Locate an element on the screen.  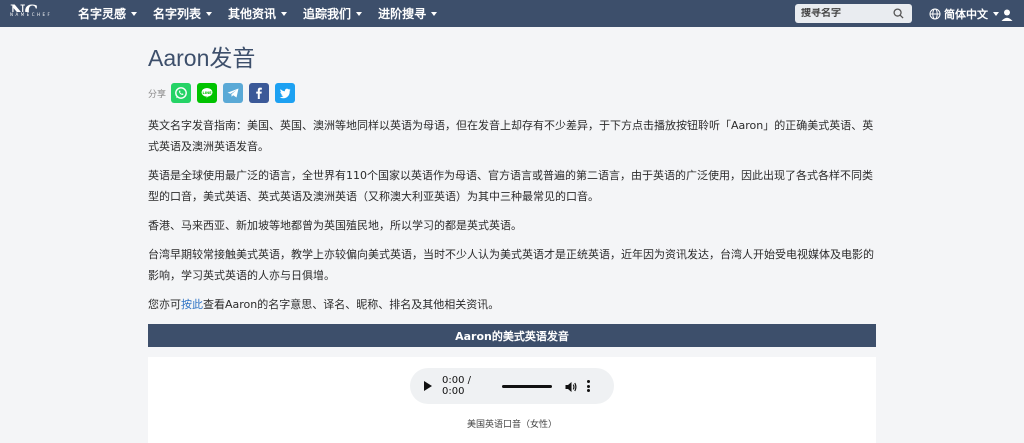
globe-icon is located at coordinates (935, 13).